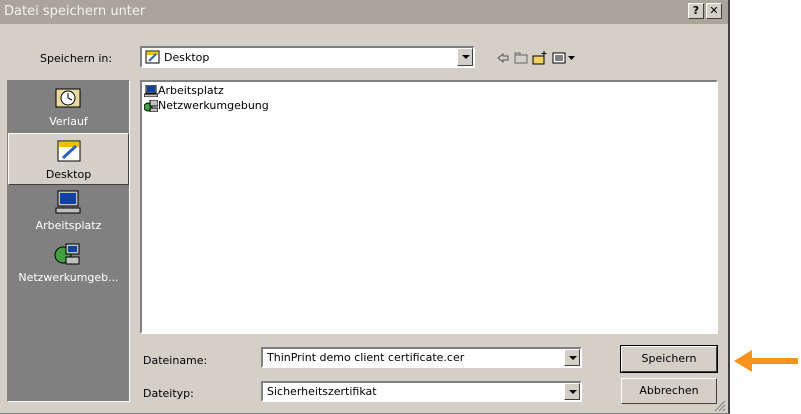 The width and height of the screenshot is (801, 414). Describe the element at coordinates (366, 357) in the screenshot. I see `filename-value: ThinPrint demo client certificate.cer` at that location.